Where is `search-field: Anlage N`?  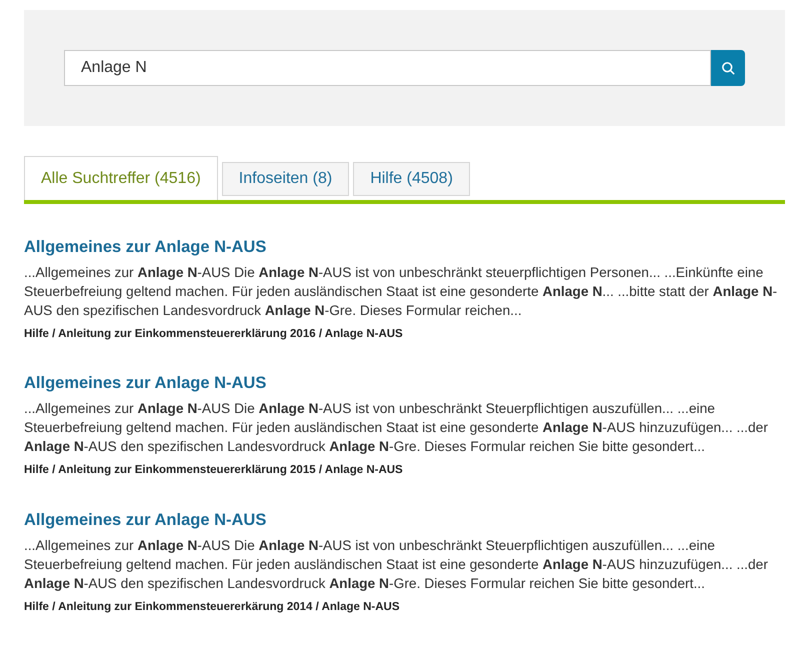 search-field: Anlage N is located at coordinates (387, 68).